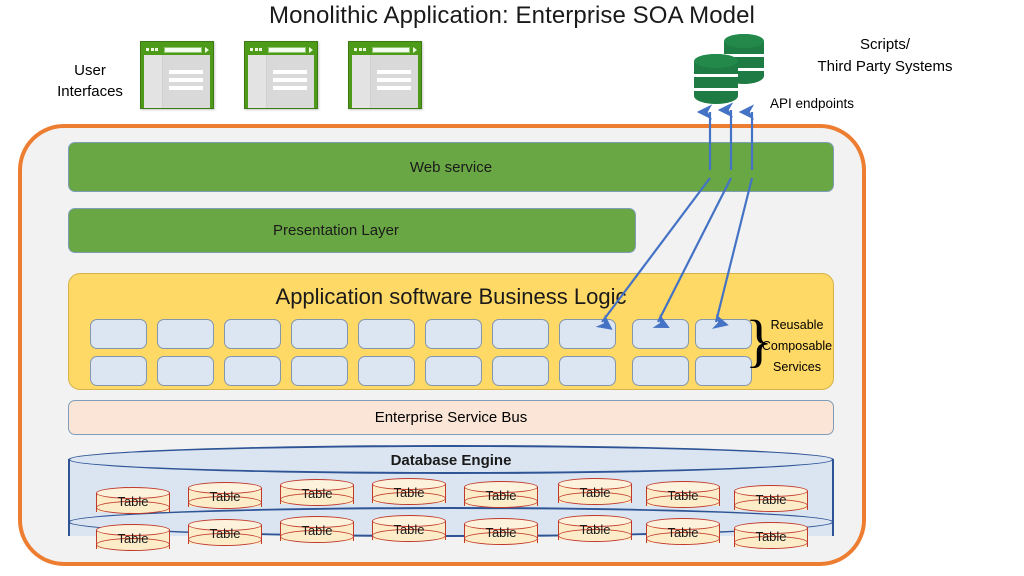  What do you see at coordinates (885, 66) in the screenshot?
I see `scripts-label-line2: Third Party Systems` at bounding box center [885, 66].